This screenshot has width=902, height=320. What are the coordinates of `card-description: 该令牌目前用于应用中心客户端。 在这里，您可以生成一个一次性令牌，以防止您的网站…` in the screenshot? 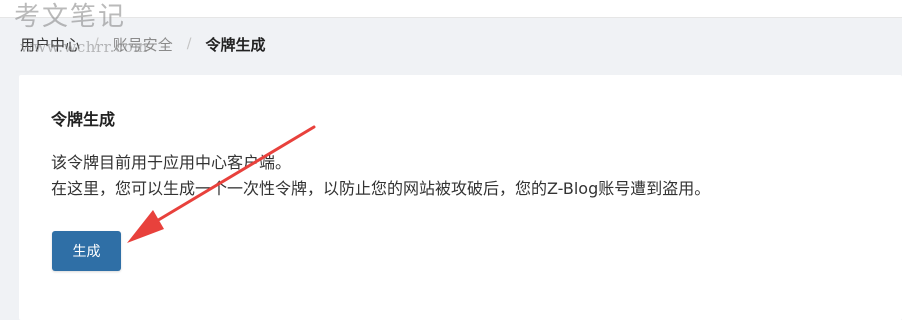 It's located at (380, 176).